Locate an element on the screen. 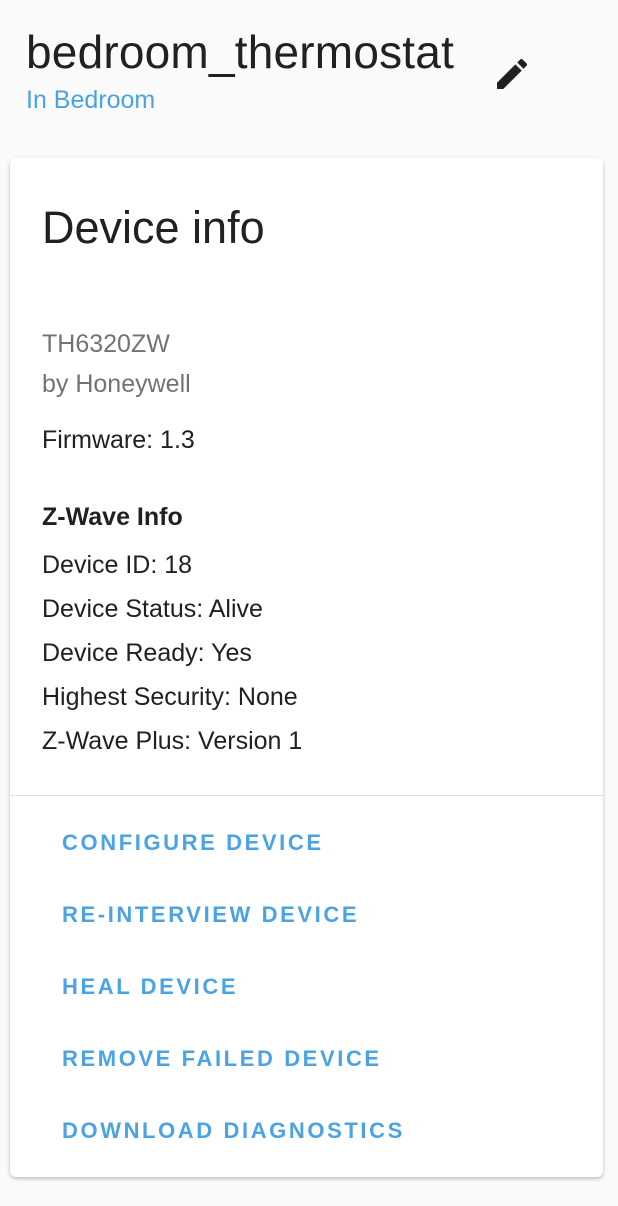  edit-device-button is located at coordinates (512, 74).